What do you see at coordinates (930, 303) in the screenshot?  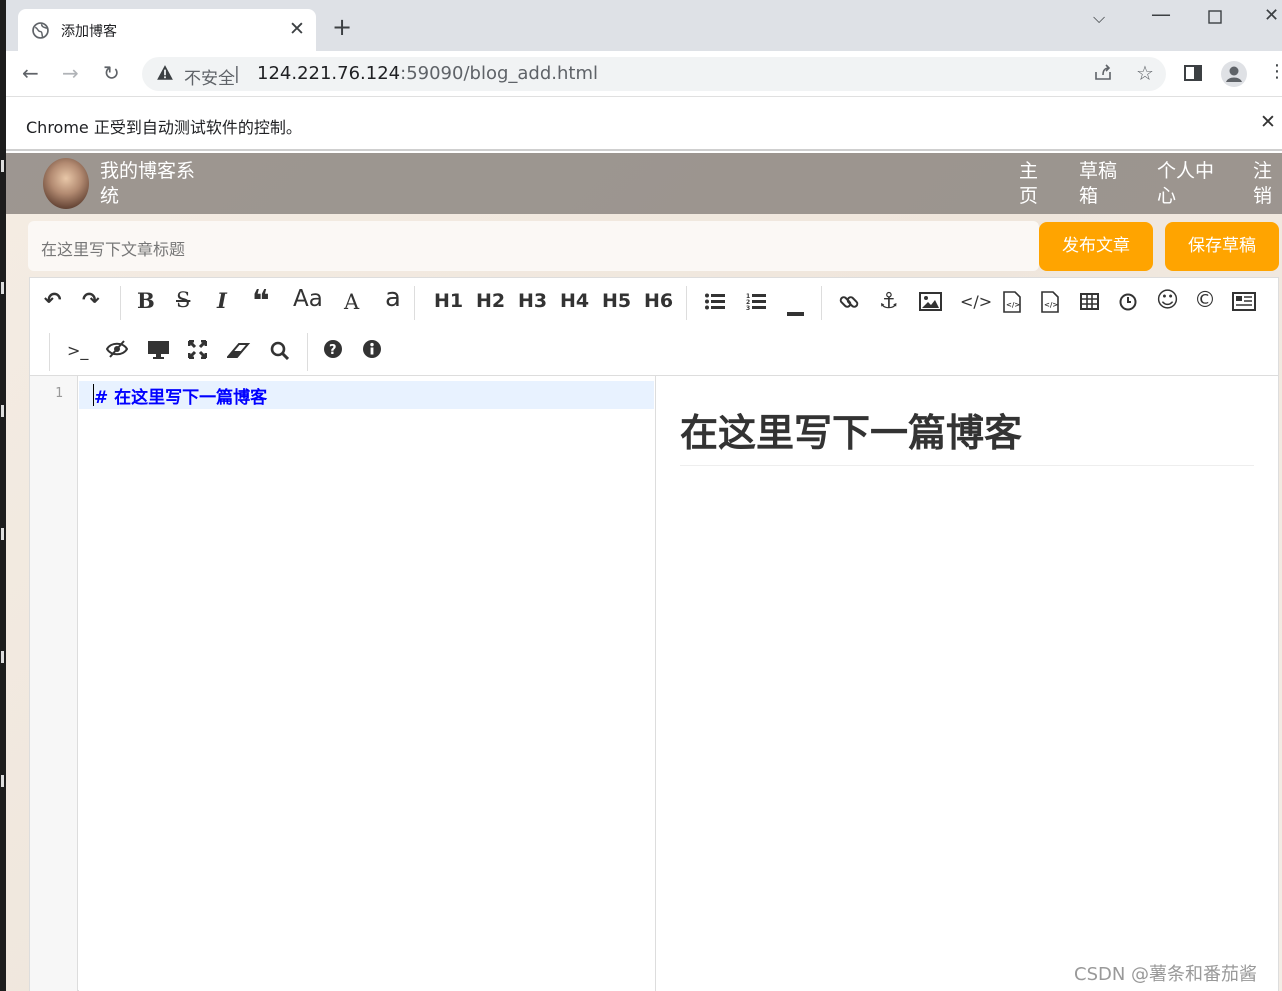 I see `image-icon` at bounding box center [930, 303].